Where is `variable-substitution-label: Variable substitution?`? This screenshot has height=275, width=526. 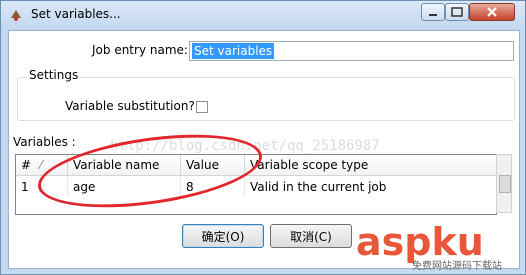
variable-substitution-label: Variable substitution? is located at coordinates (130, 106).